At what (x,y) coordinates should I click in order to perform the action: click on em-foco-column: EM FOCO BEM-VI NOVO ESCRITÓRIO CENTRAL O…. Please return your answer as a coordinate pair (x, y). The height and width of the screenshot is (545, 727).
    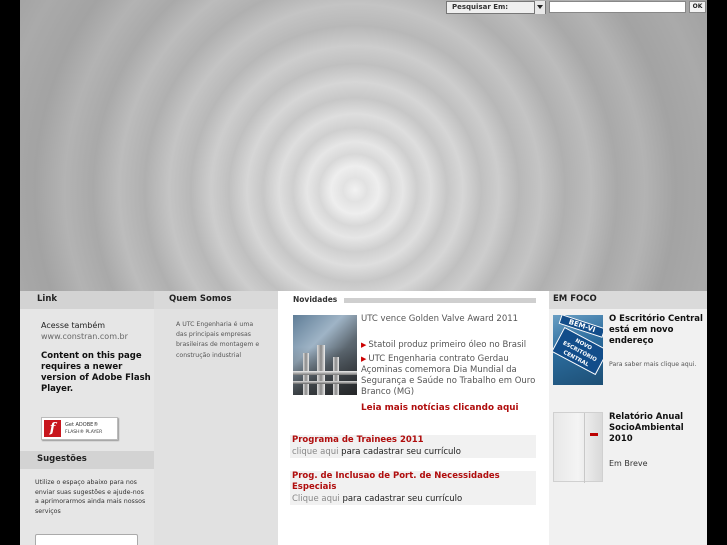
    Looking at the image, I should click on (628, 418).